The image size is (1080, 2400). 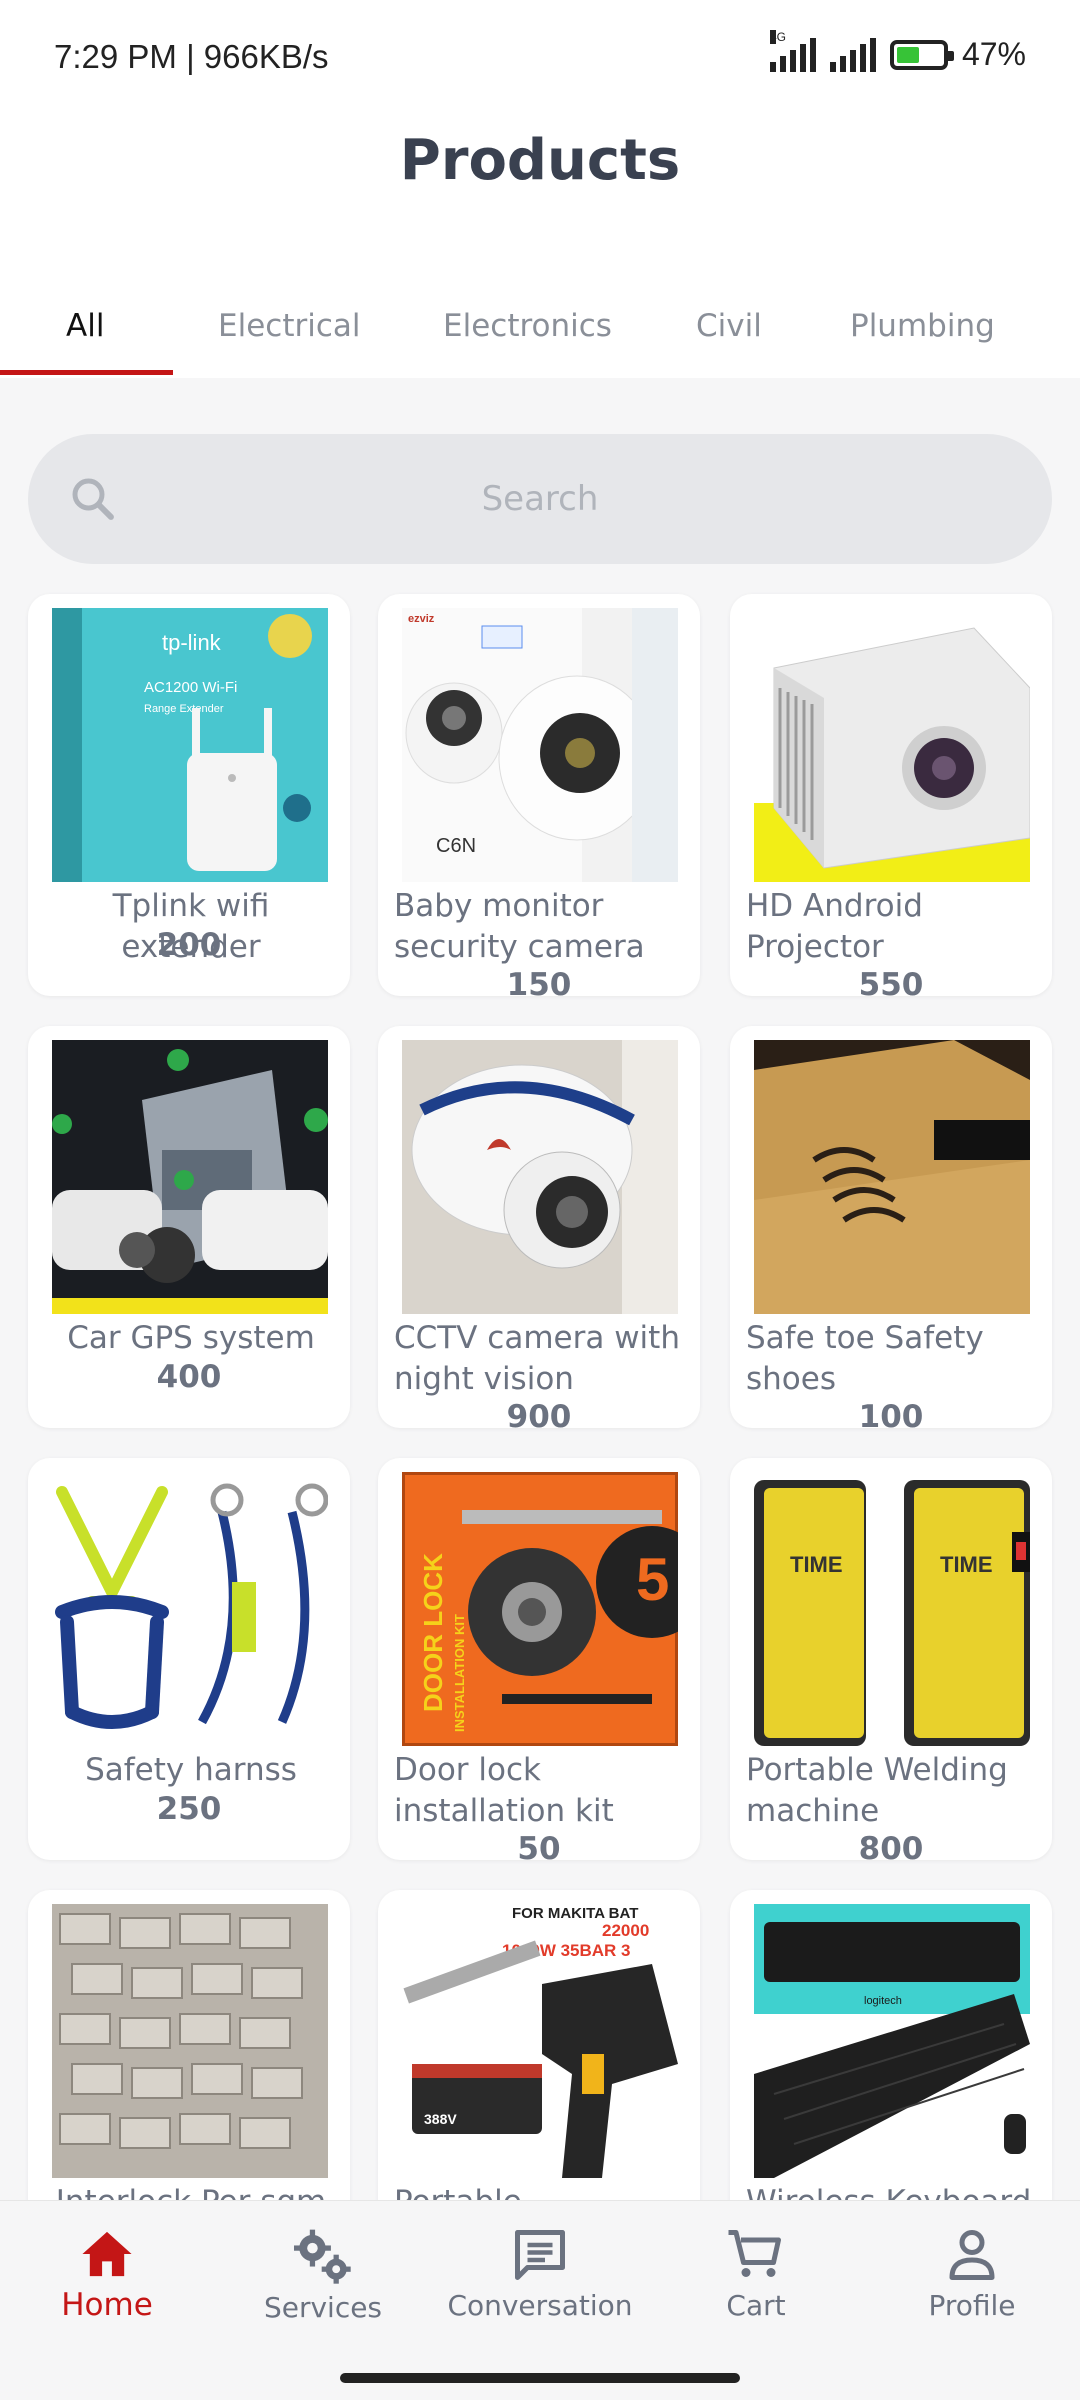 I want to click on product-price: 400, so click(x=189, y=1377).